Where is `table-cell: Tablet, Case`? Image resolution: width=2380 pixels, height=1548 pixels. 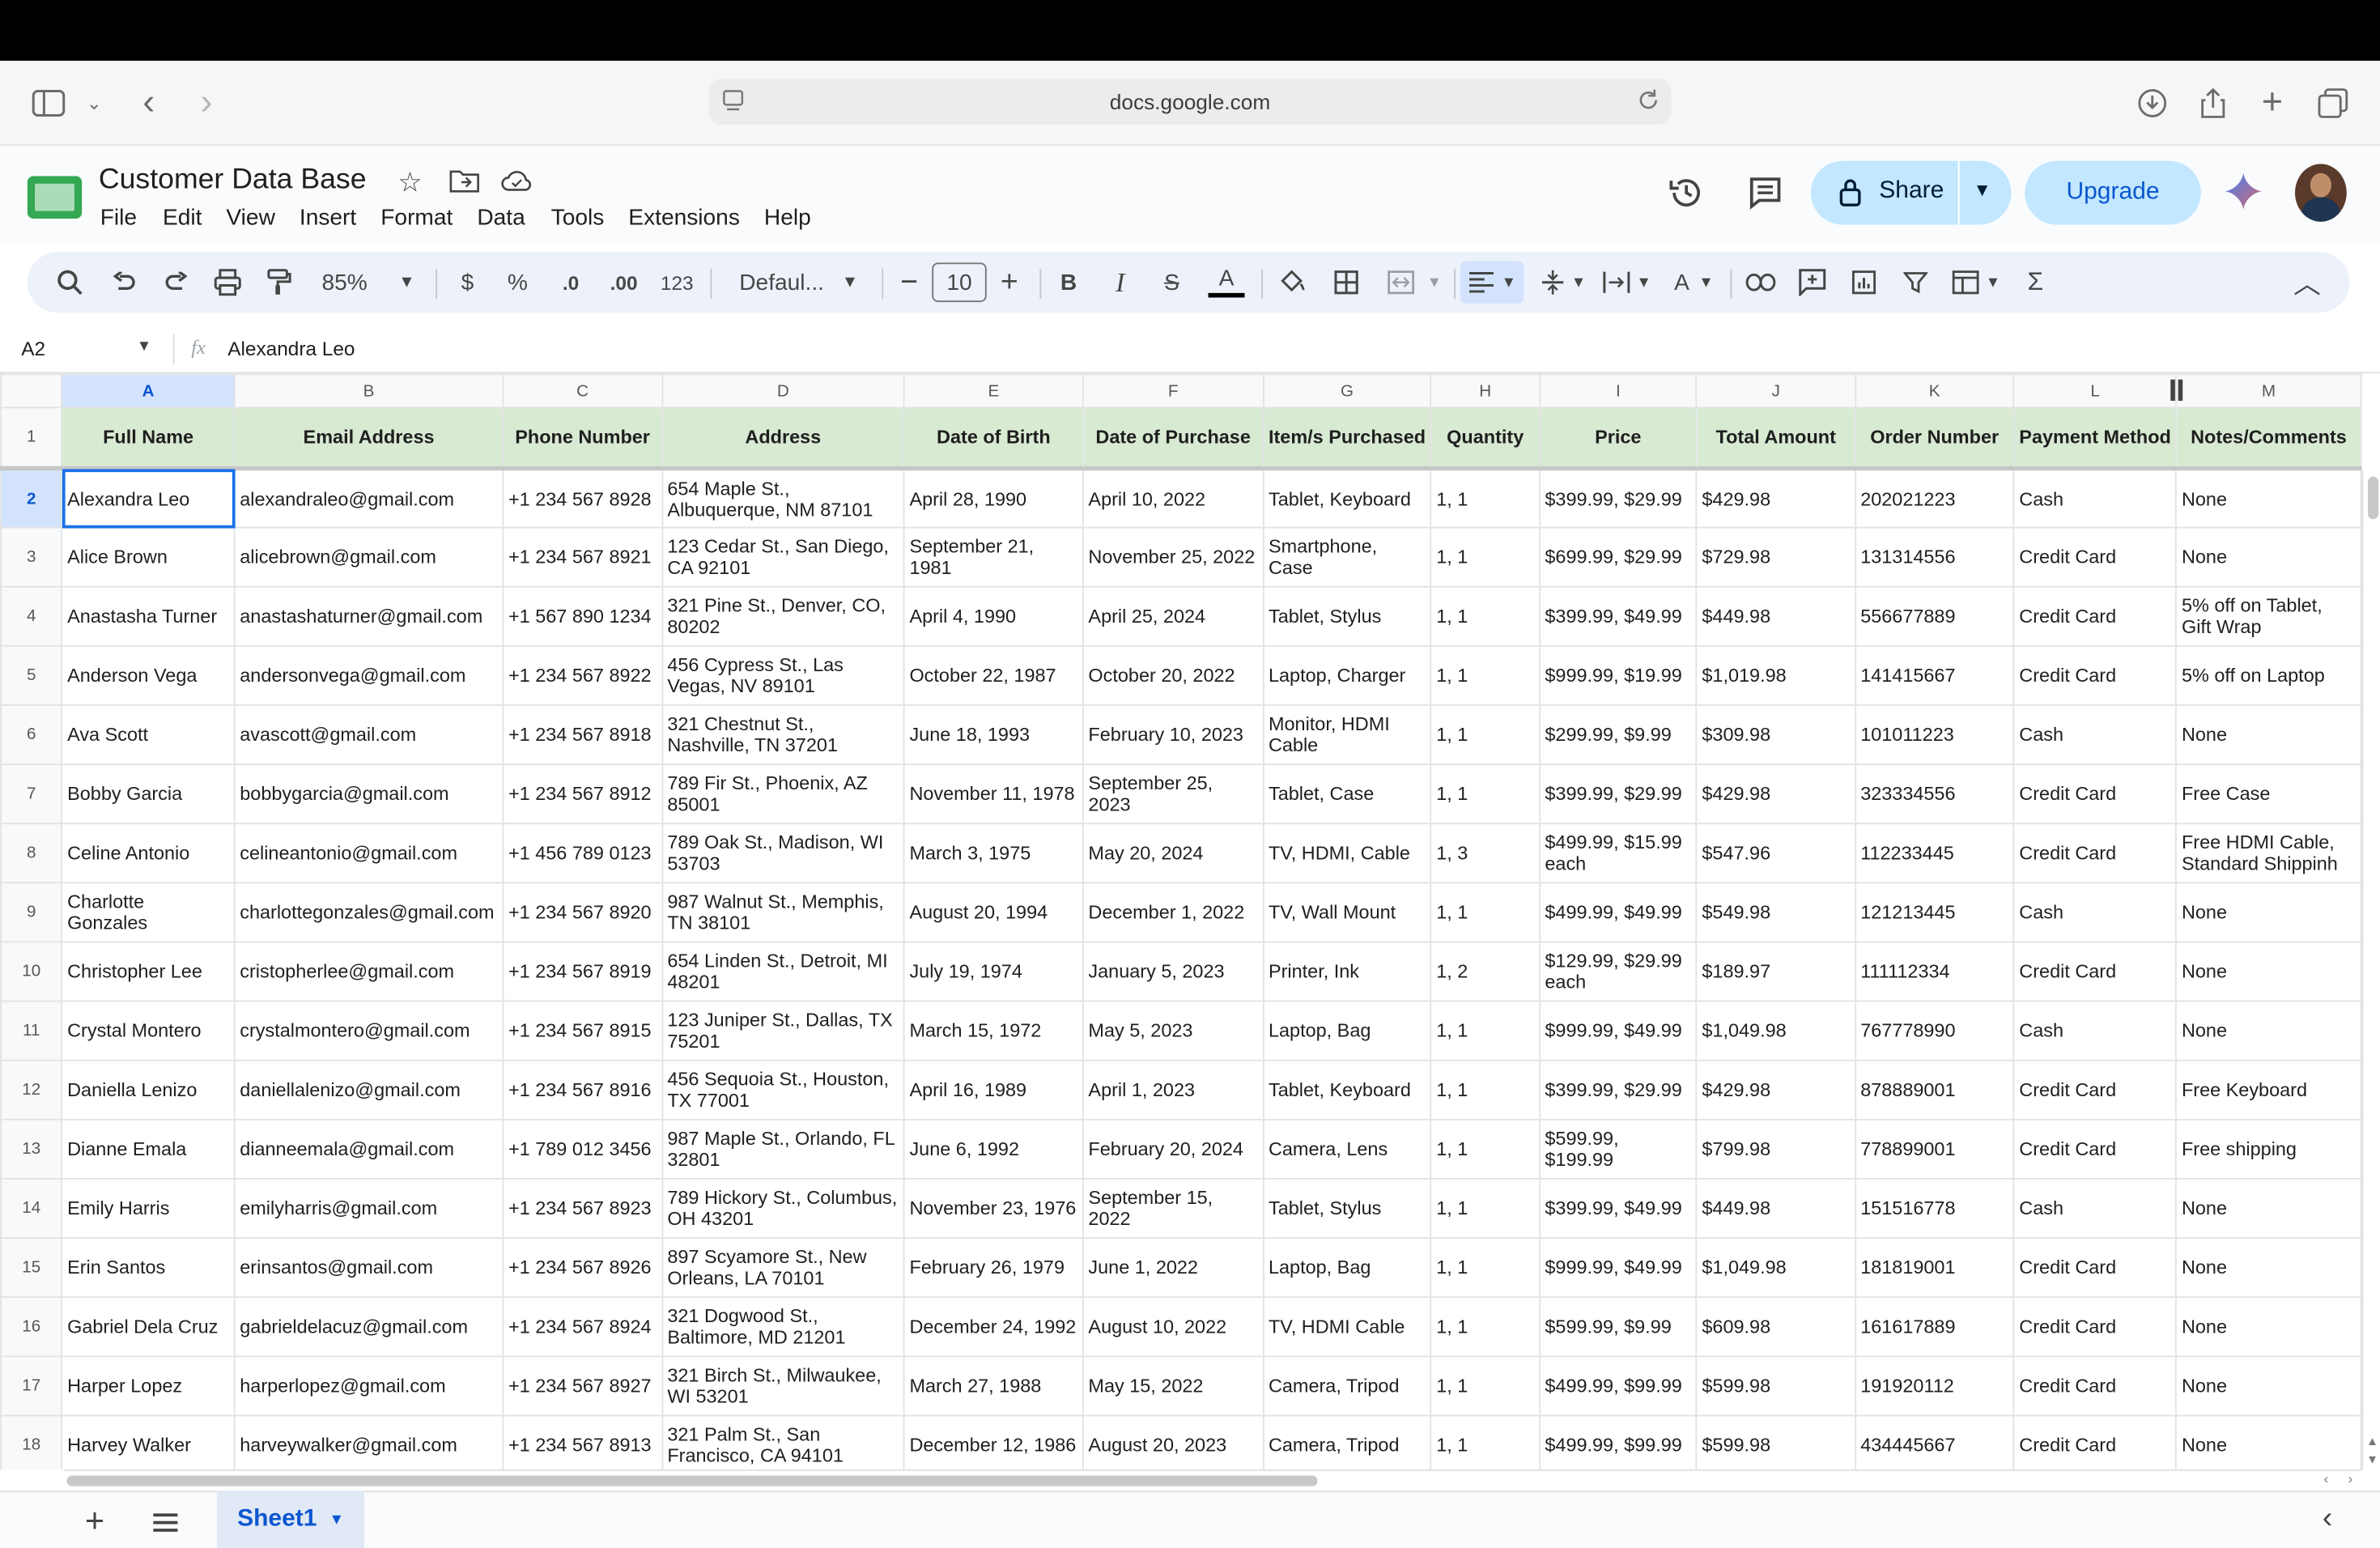
table-cell: Tablet, Case is located at coordinates (1347, 794).